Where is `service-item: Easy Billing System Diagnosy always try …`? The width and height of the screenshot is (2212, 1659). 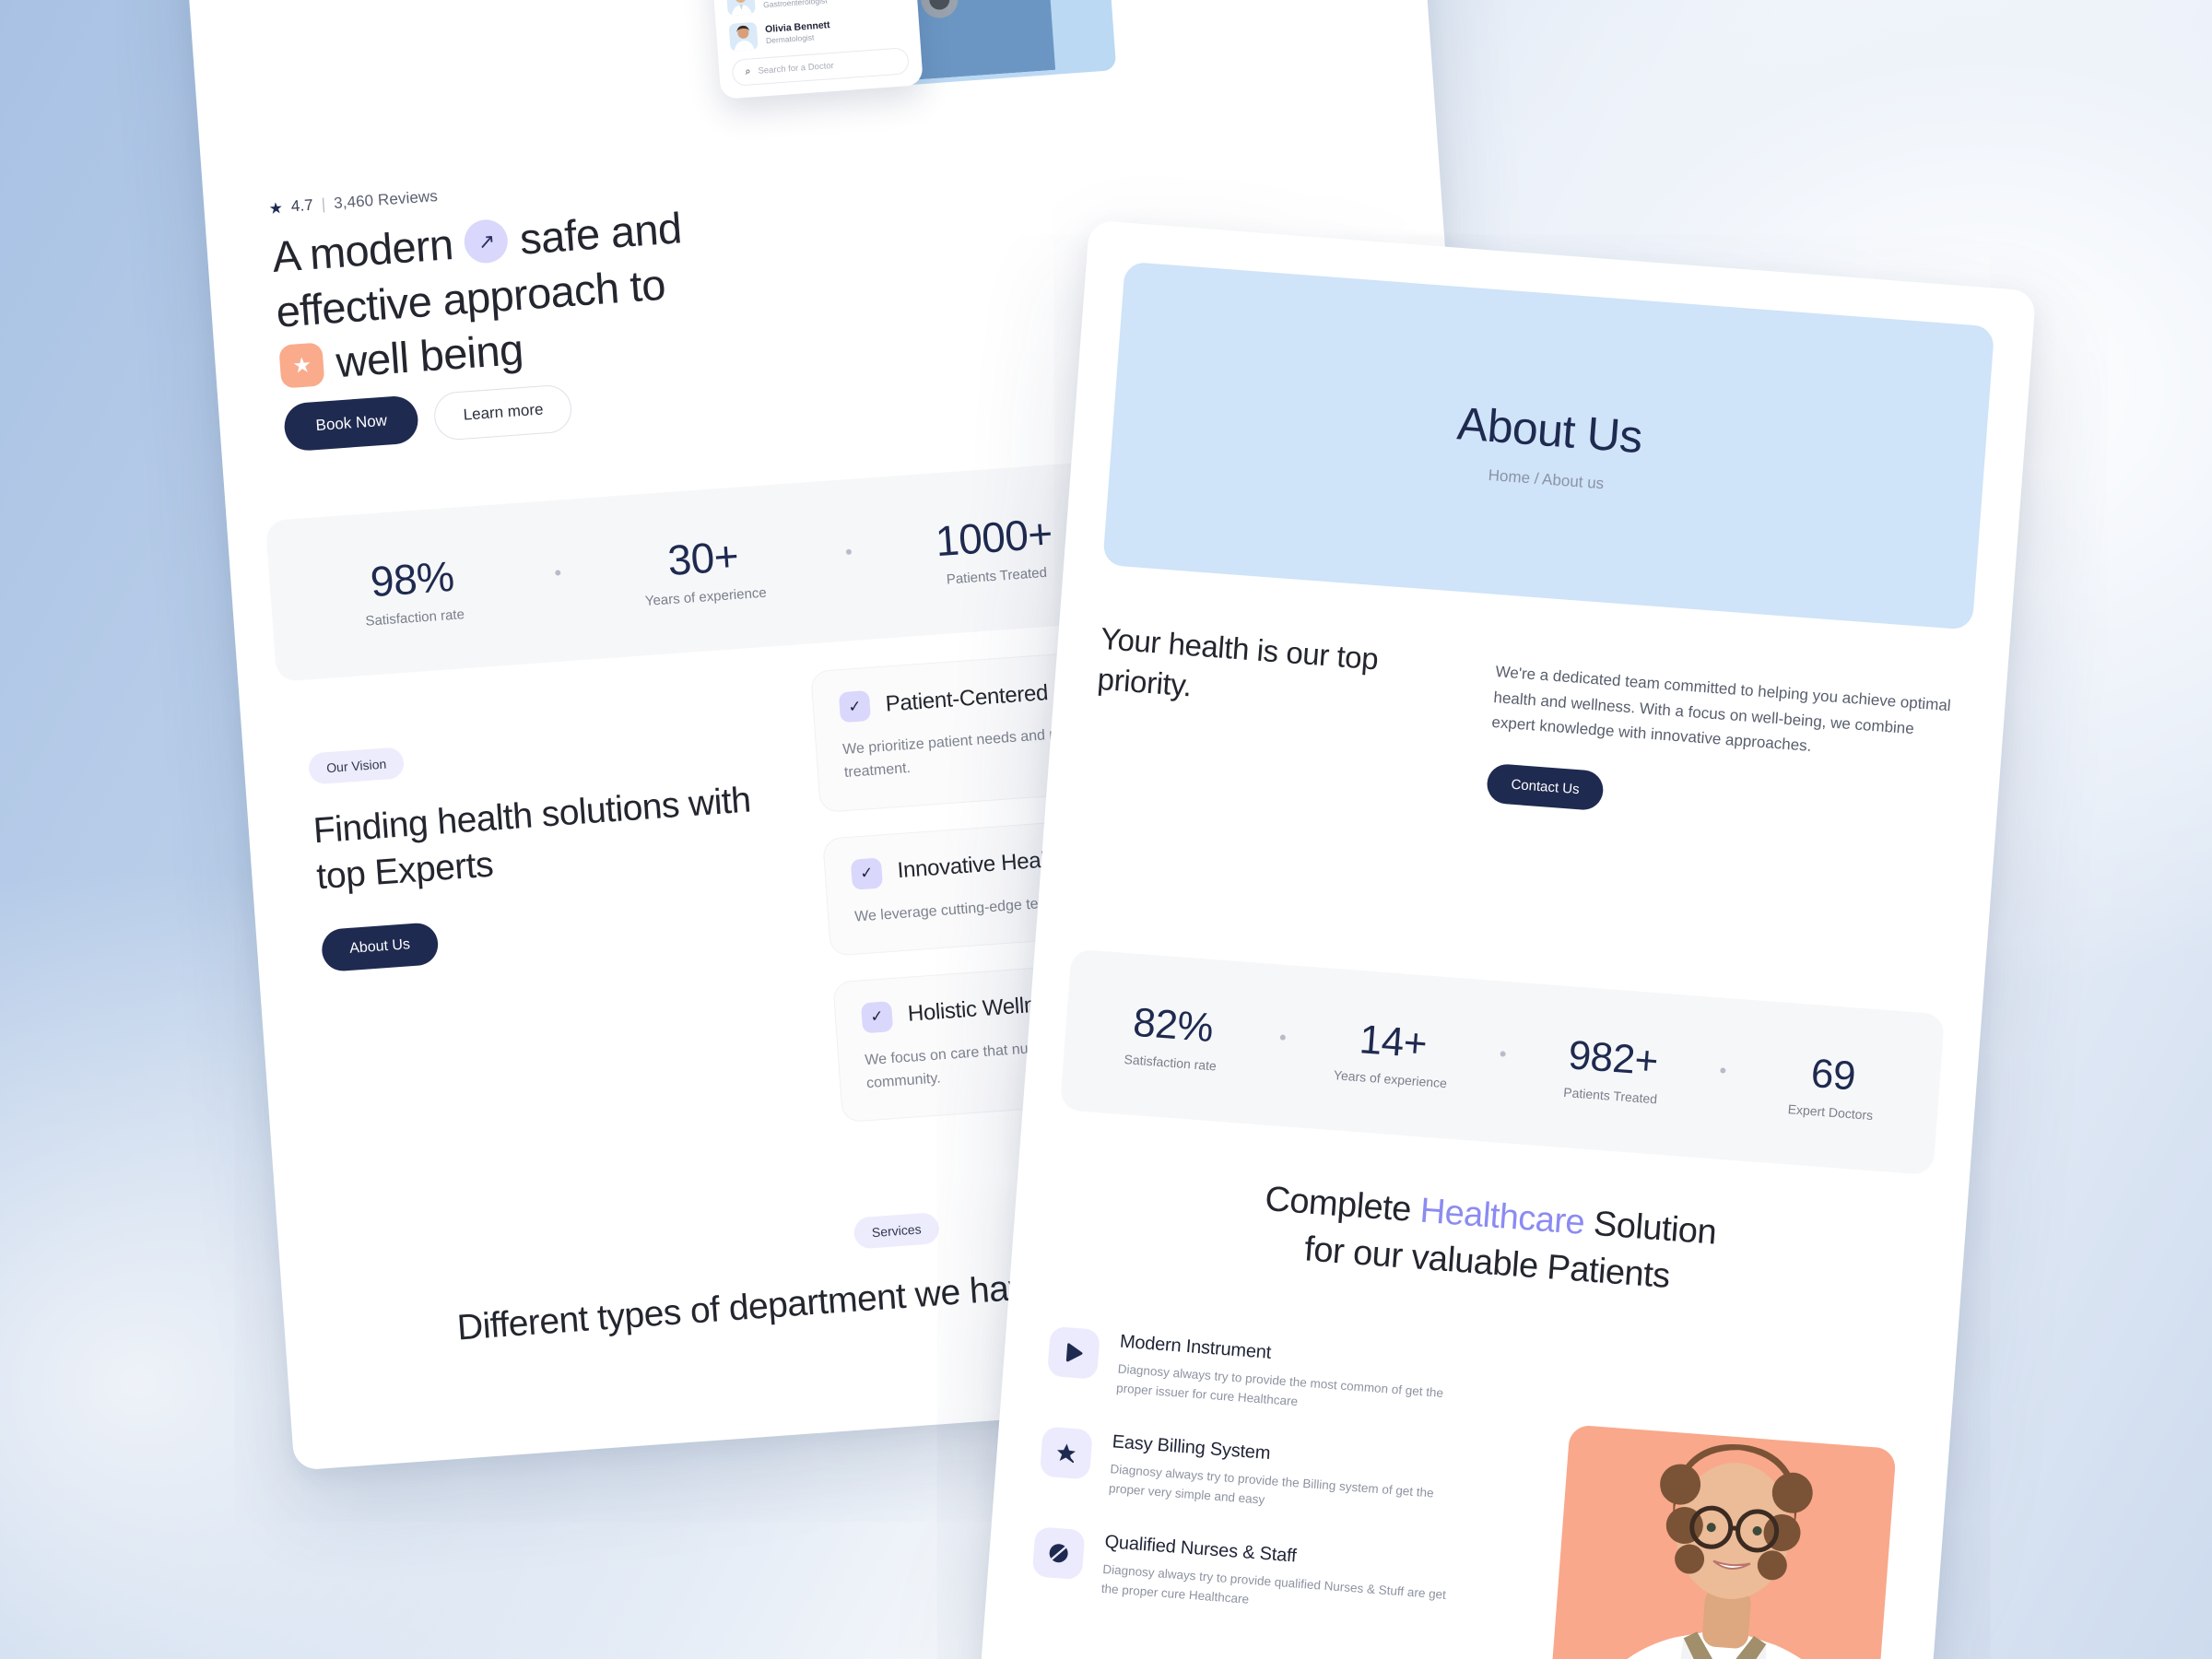
service-item: Easy Billing System Diagnosy always try … is located at coordinates (1256, 1475).